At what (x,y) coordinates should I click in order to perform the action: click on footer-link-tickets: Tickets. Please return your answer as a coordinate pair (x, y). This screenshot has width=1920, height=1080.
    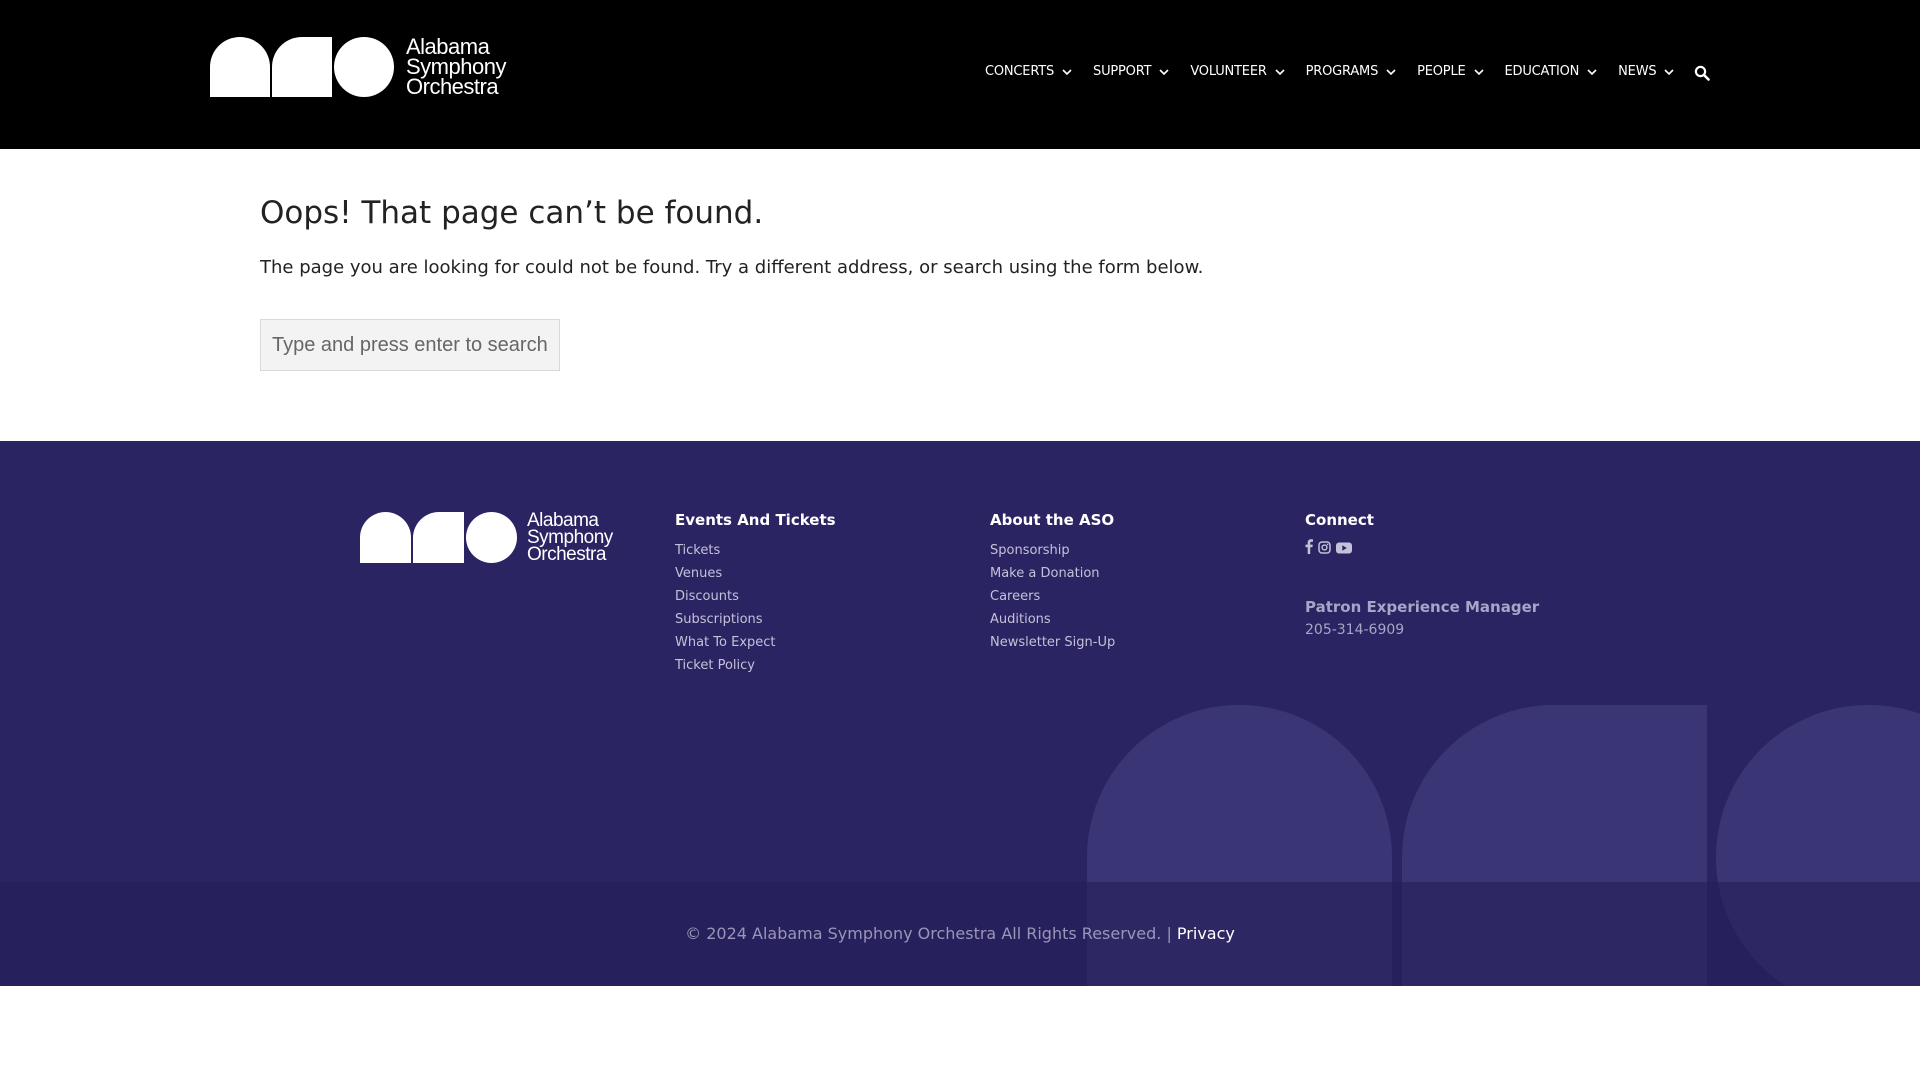
    Looking at the image, I should click on (755, 550).